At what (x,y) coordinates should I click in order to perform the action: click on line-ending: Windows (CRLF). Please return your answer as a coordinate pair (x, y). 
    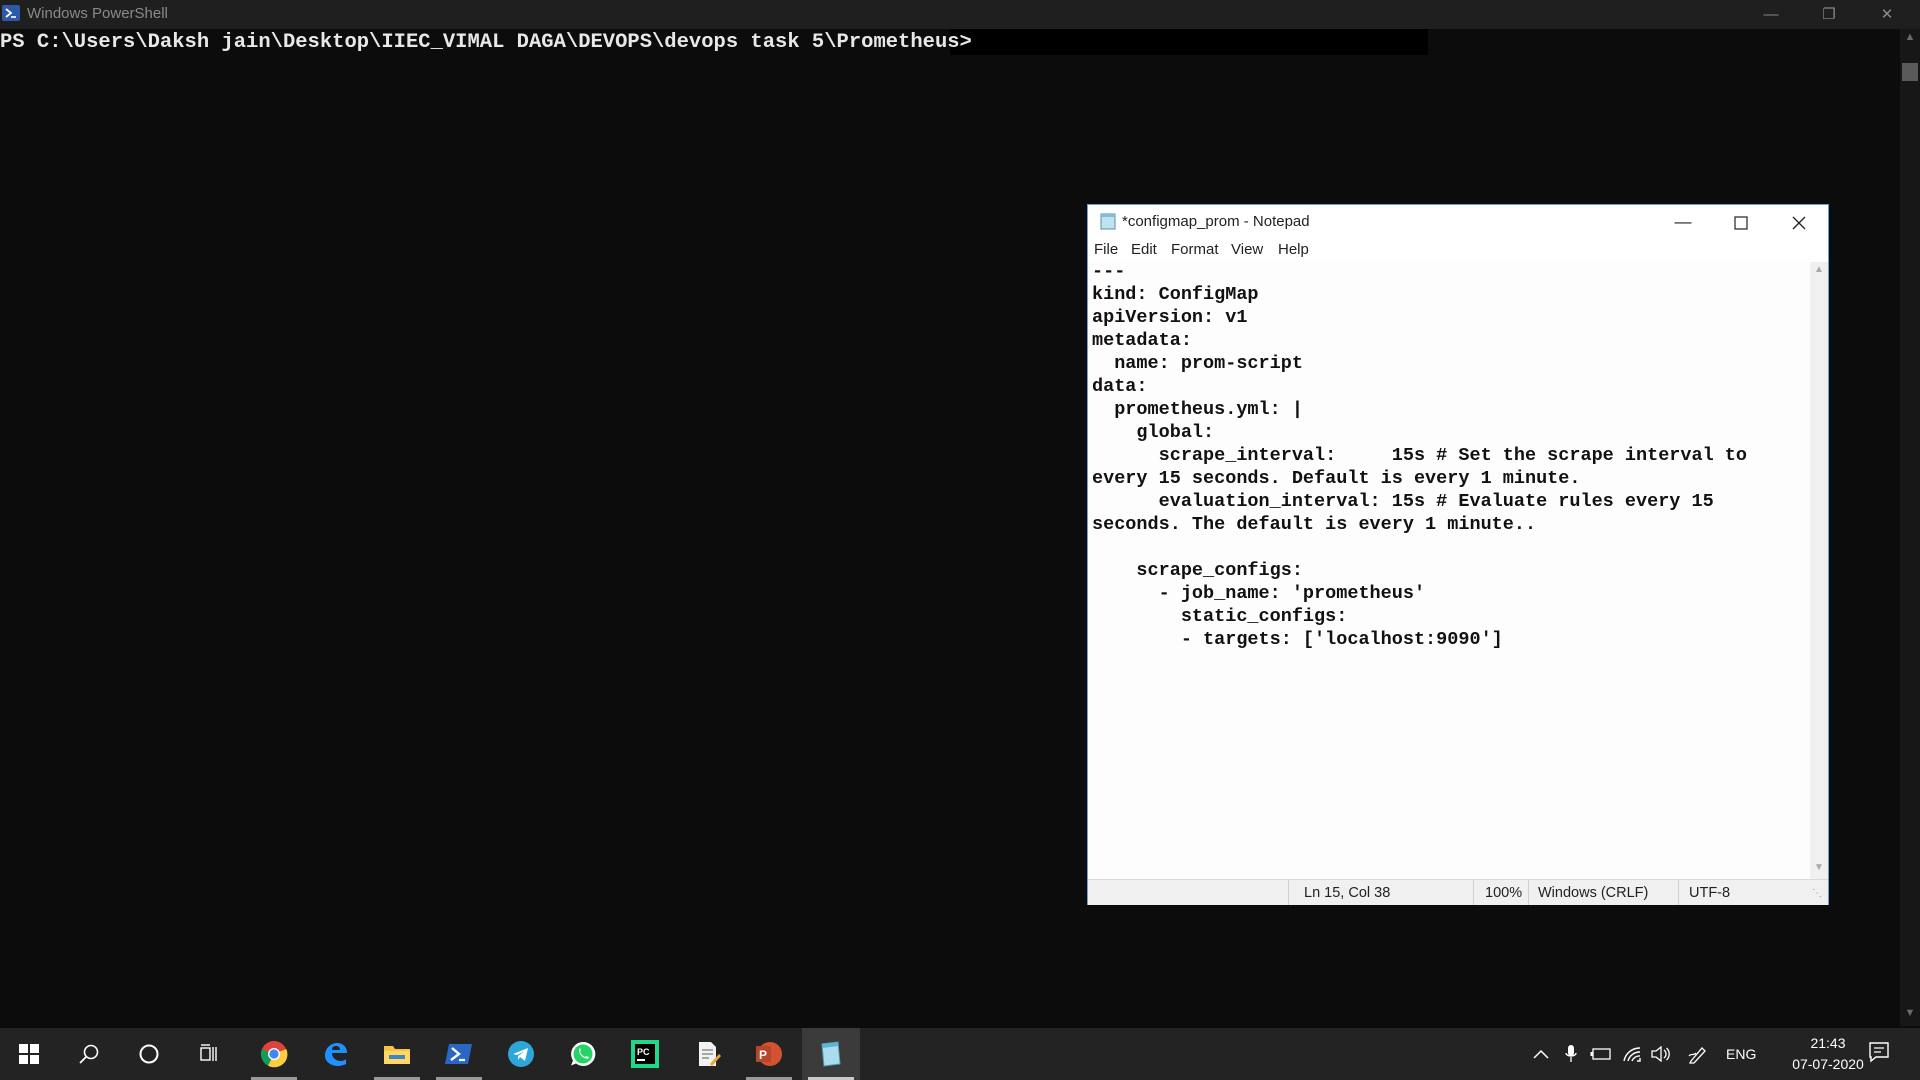
    Looking at the image, I should click on (1593, 893).